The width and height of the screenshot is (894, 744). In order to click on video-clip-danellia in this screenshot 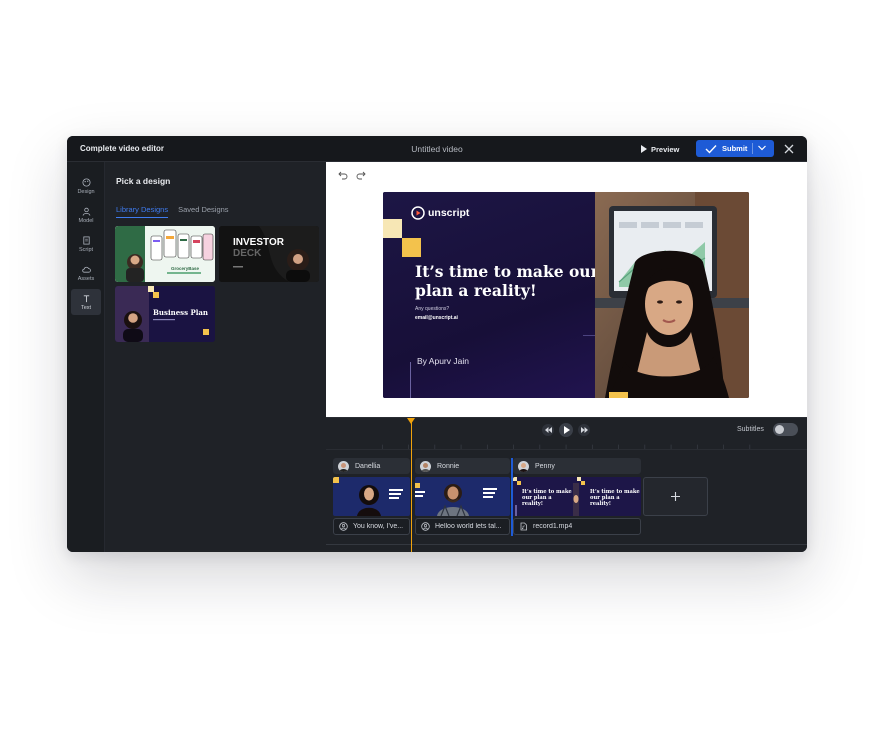, I will do `click(371, 496)`.